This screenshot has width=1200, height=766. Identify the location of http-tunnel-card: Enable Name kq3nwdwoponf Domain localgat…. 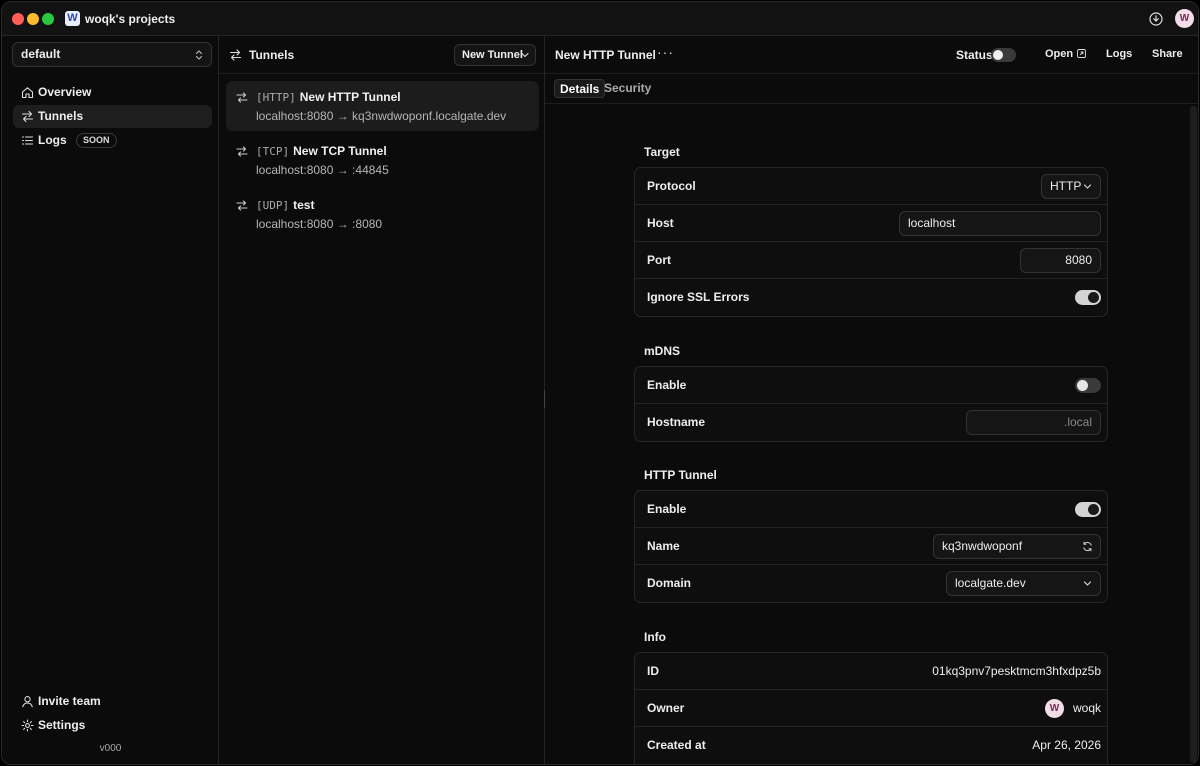
(871, 546).